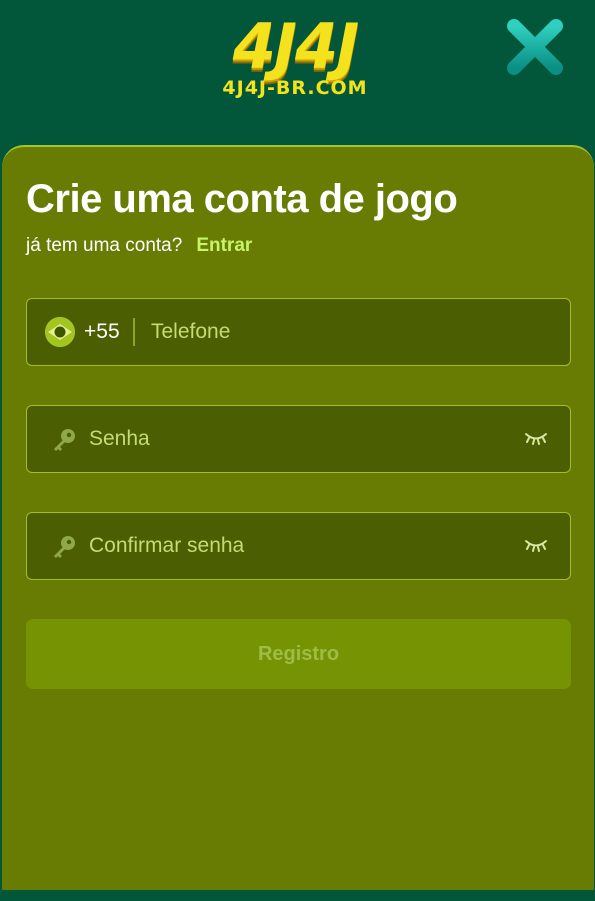 The width and height of the screenshot is (595, 901). I want to click on bottom-bar, so click(297, 895).